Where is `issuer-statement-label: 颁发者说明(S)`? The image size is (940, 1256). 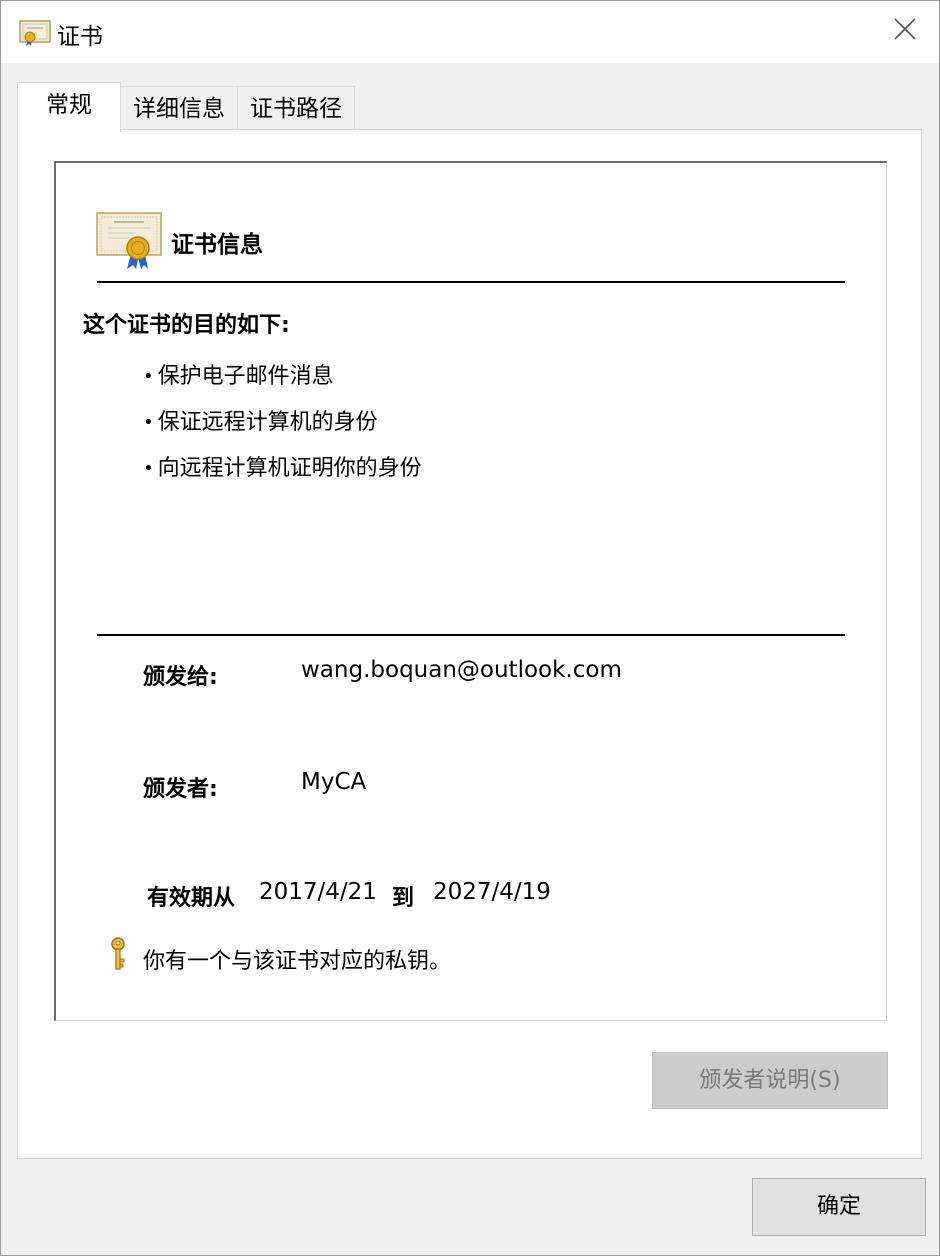
issuer-statement-label: 颁发者说明(S) is located at coordinates (770, 1080).